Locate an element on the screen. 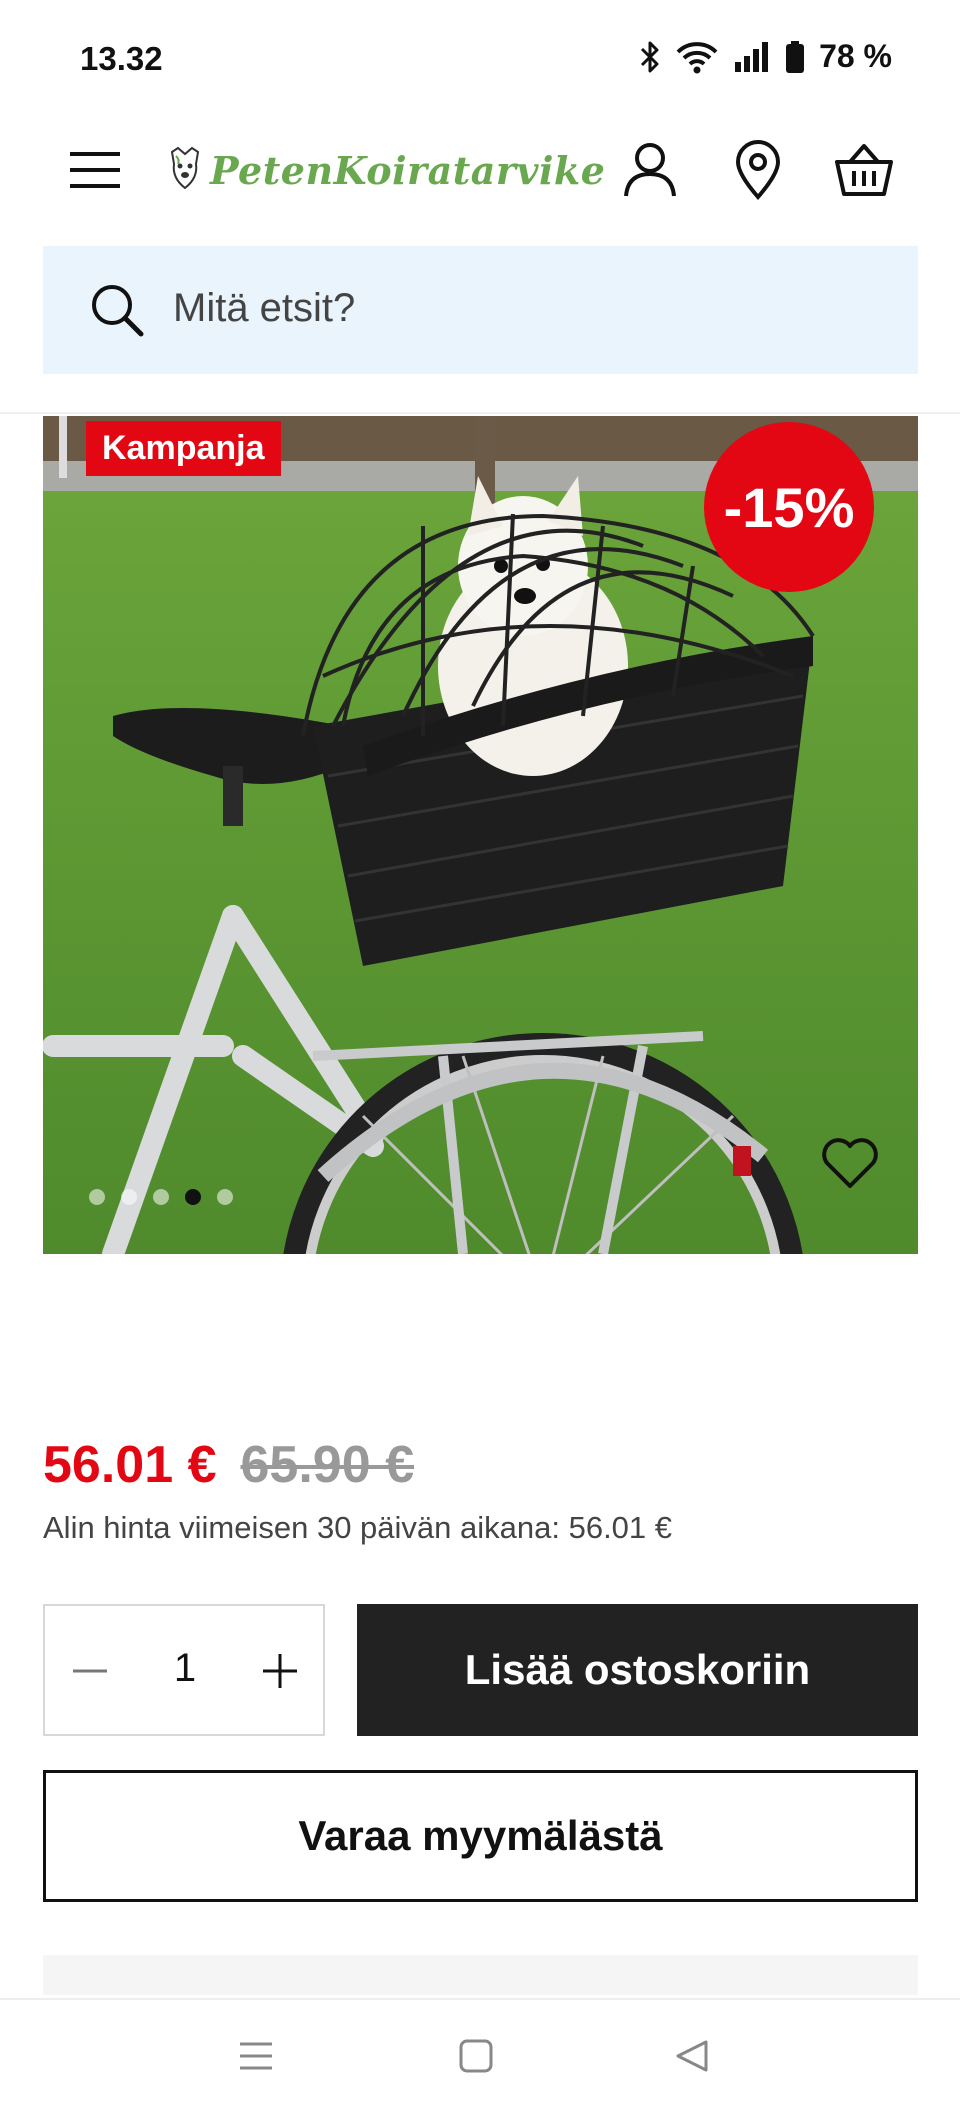 This screenshot has width=960, height=2116. search-icon is located at coordinates (117, 312).